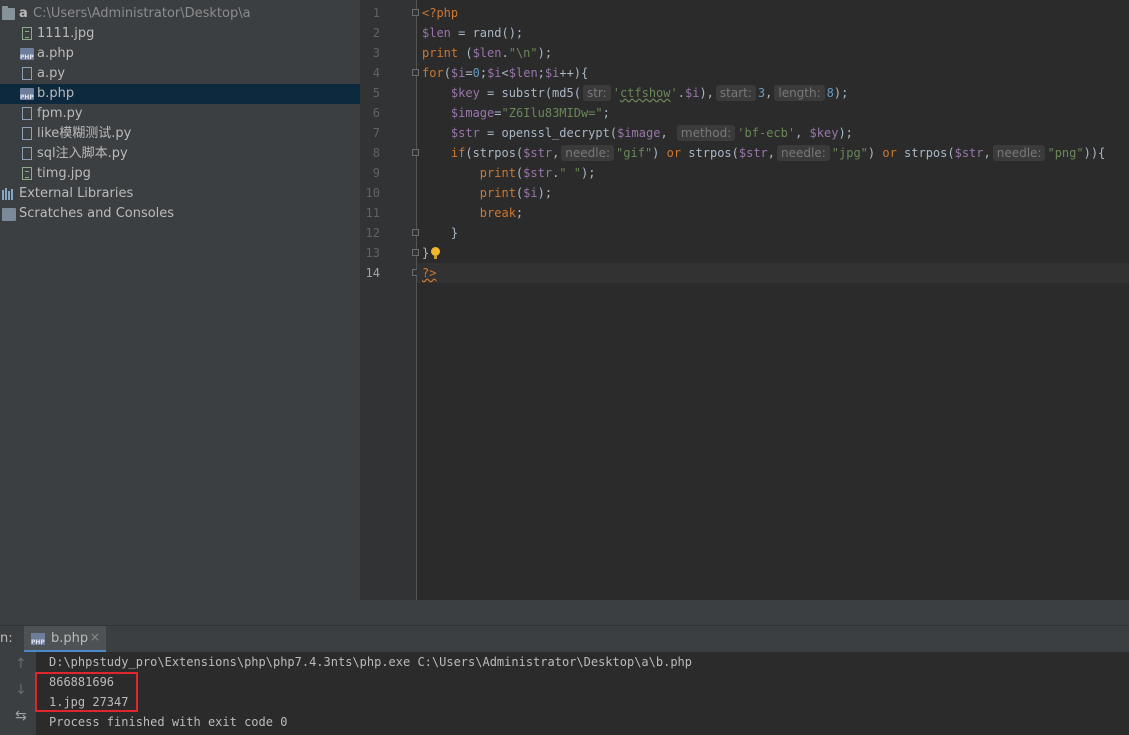  What do you see at coordinates (473, 33) in the screenshot?
I see `code-line-2: $len = rand();` at bounding box center [473, 33].